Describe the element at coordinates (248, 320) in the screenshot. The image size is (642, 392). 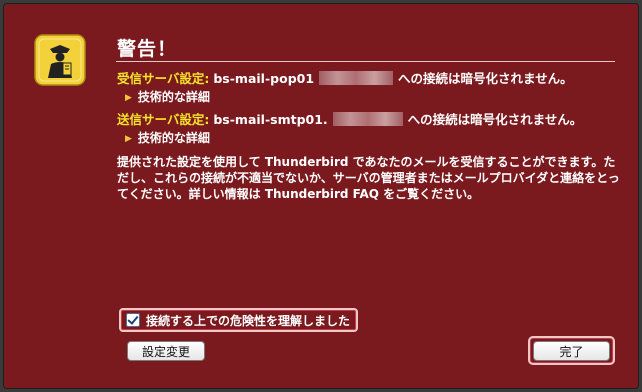
I see `understand-risk-label: 接続する上での危険性を理解しました` at that location.